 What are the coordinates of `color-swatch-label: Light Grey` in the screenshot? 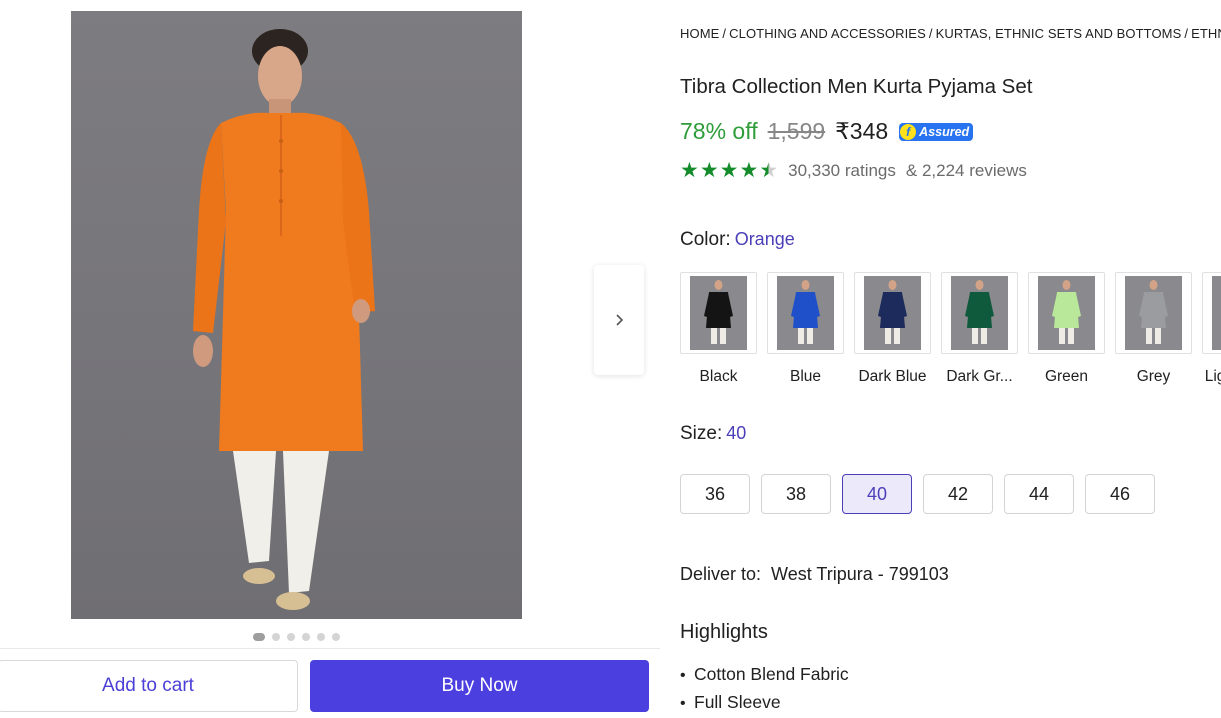 It's located at (1212, 376).